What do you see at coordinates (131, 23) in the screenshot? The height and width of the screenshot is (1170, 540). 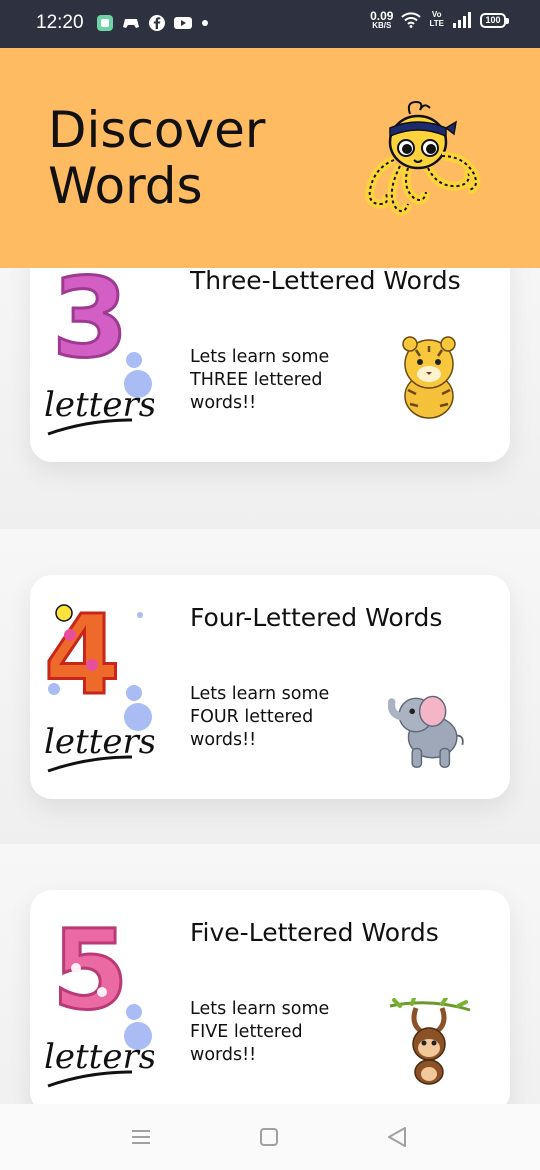 I see `gamepad-icon` at bounding box center [131, 23].